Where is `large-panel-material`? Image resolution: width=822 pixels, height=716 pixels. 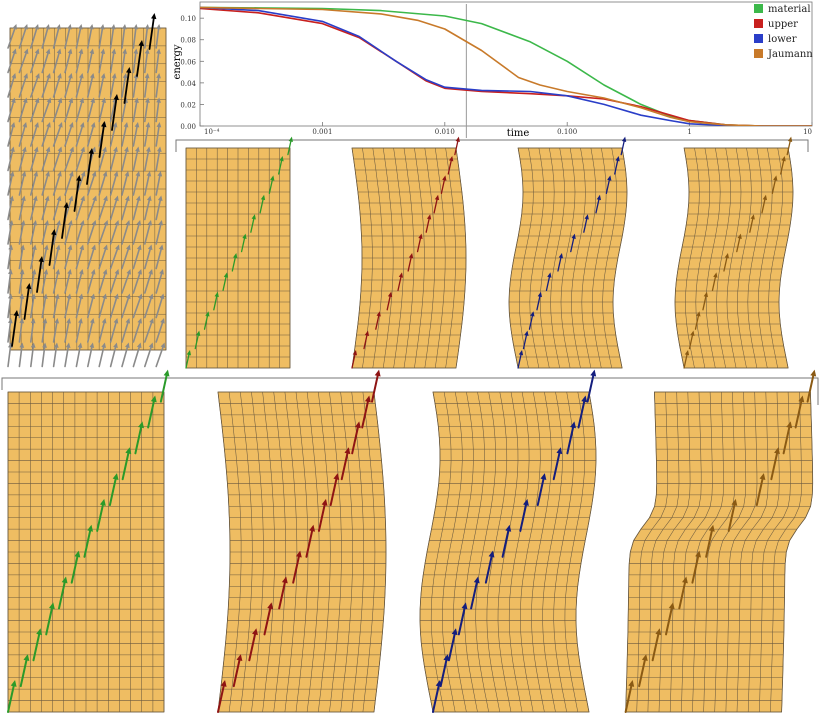 large-panel-material is located at coordinates (88, 541).